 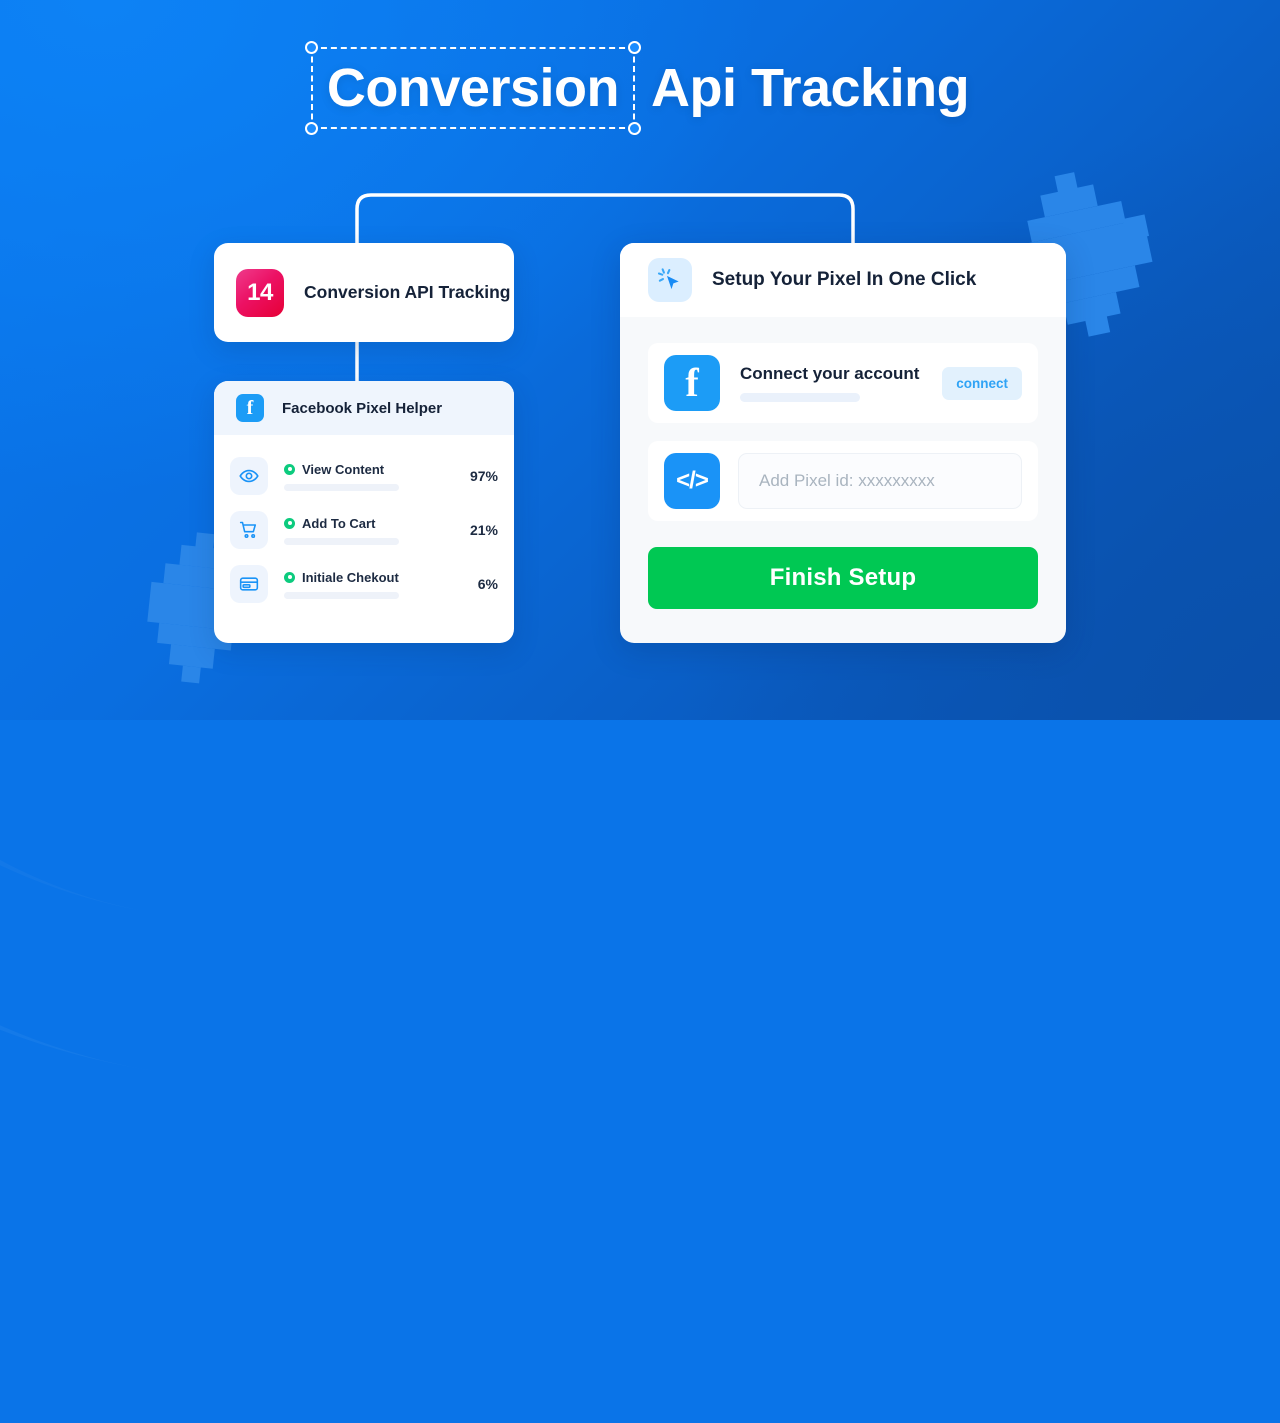 I want to click on pixel-id-row: </>, so click(x=843, y=481).